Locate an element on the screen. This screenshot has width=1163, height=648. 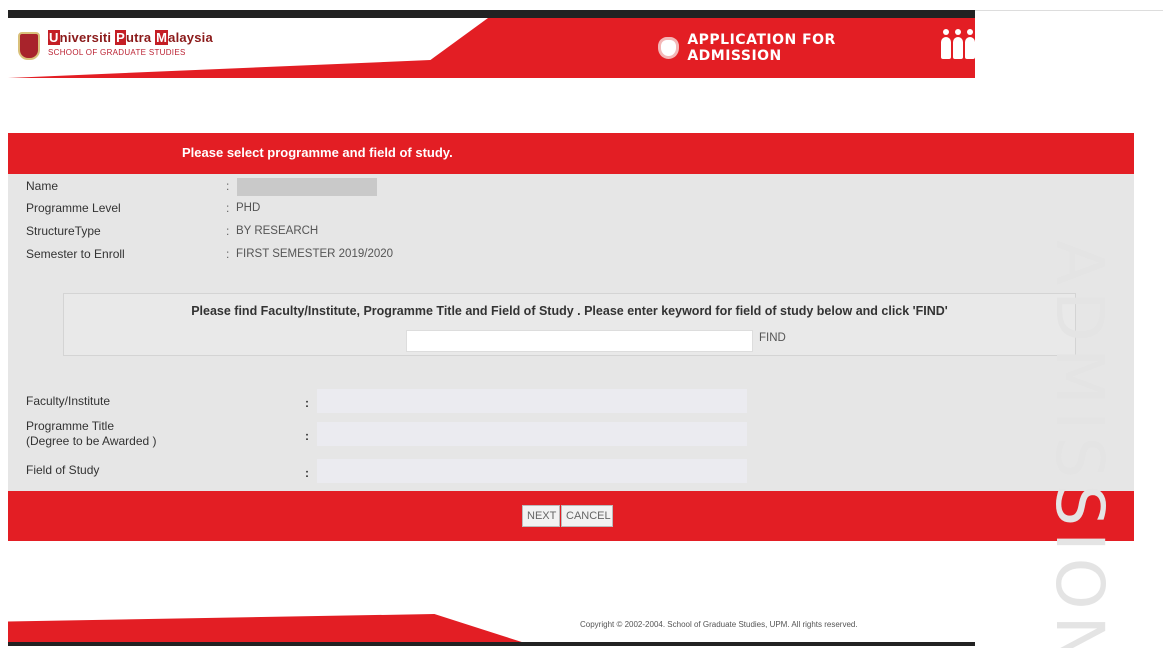
field-of-study-search-input is located at coordinates (579, 341).